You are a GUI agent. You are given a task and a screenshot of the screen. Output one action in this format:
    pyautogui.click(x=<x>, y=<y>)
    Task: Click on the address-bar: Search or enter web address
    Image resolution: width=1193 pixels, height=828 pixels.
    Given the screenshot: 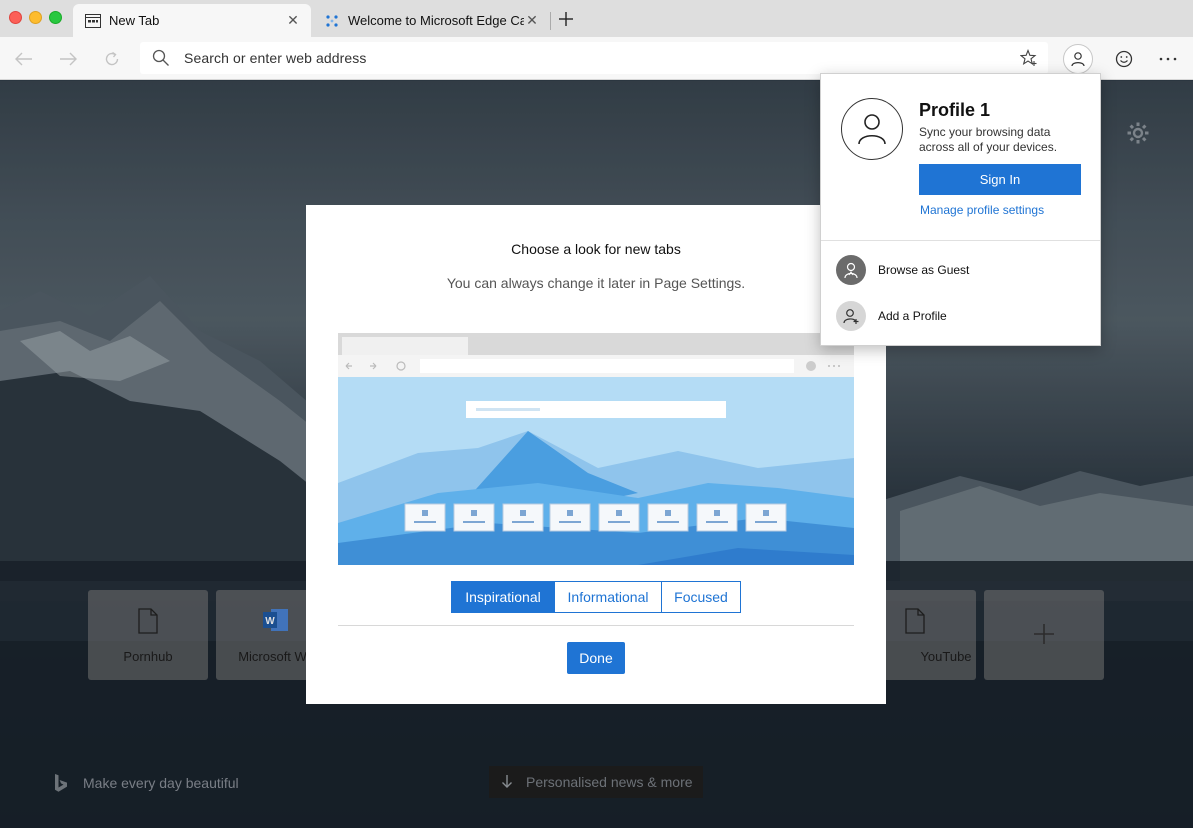 What is the action you would take?
    pyautogui.click(x=594, y=58)
    